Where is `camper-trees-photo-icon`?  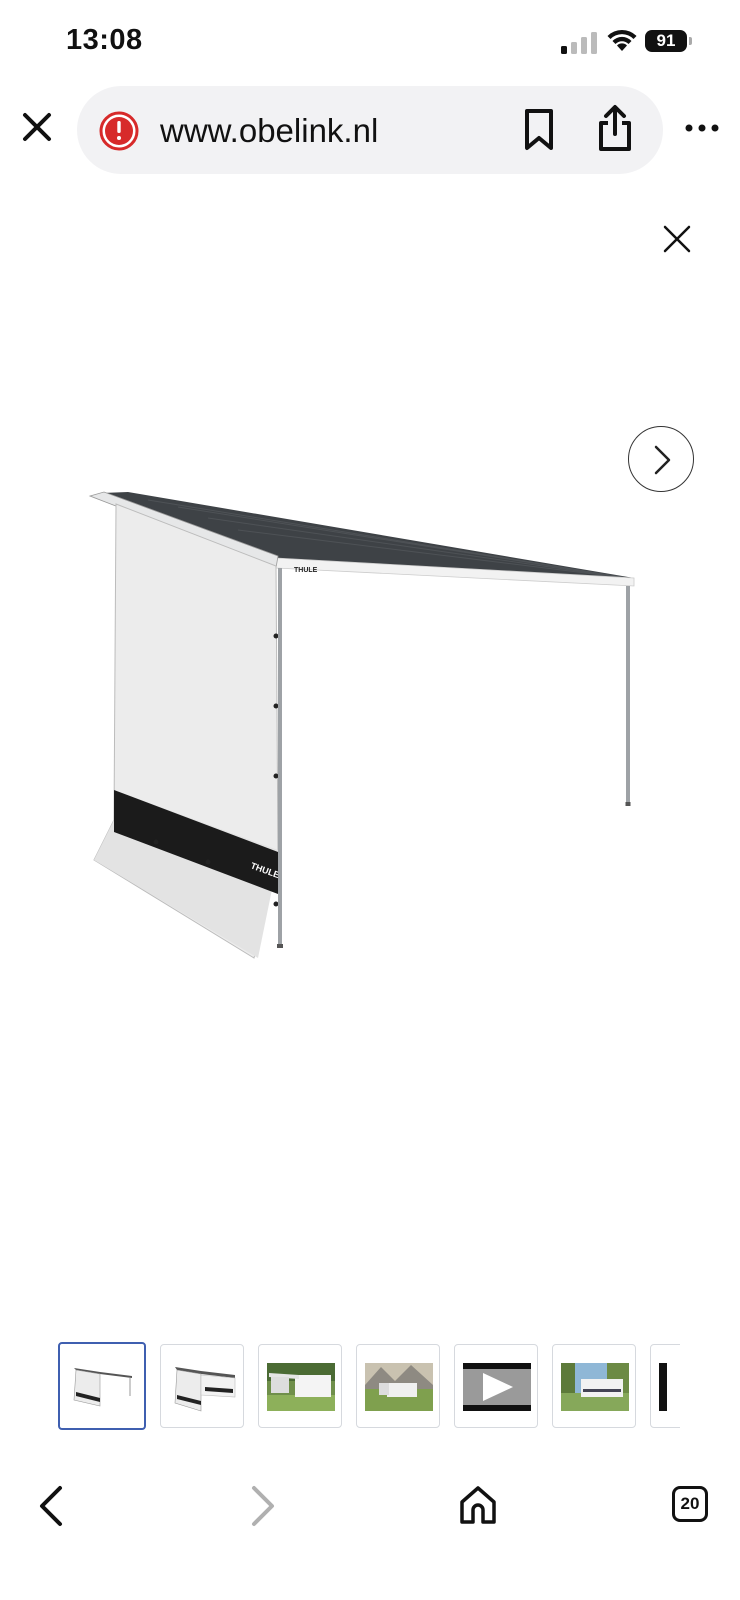
camper-trees-photo-icon is located at coordinates (595, 1387).